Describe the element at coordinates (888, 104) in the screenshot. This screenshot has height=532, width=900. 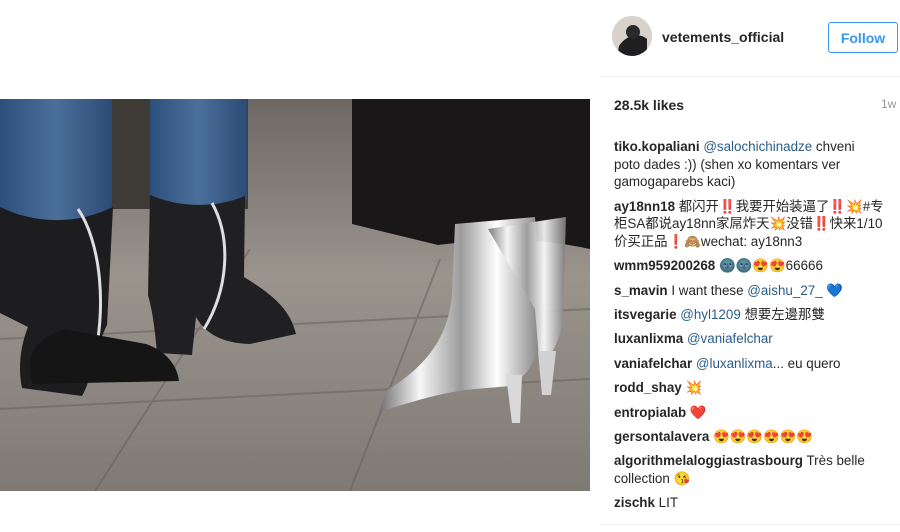
I see `post-time: 1w` at that location.